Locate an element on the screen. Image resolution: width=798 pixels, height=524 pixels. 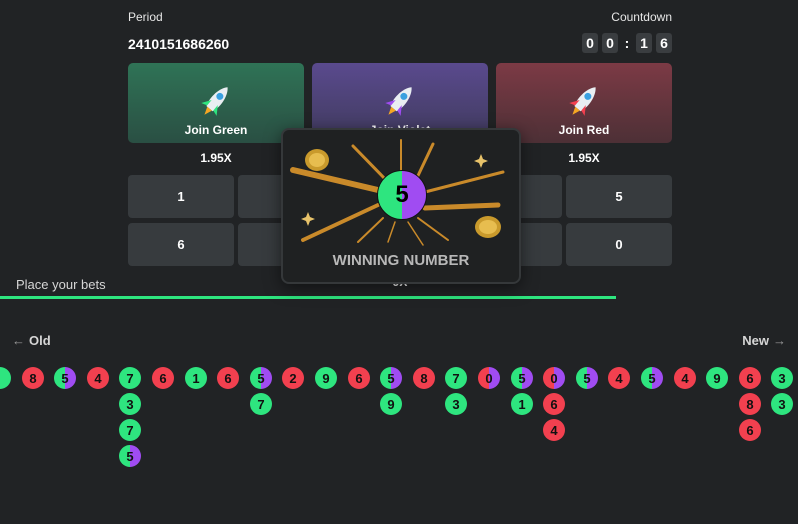
countdown-digit: 6 is located at coordinates (664, 43).